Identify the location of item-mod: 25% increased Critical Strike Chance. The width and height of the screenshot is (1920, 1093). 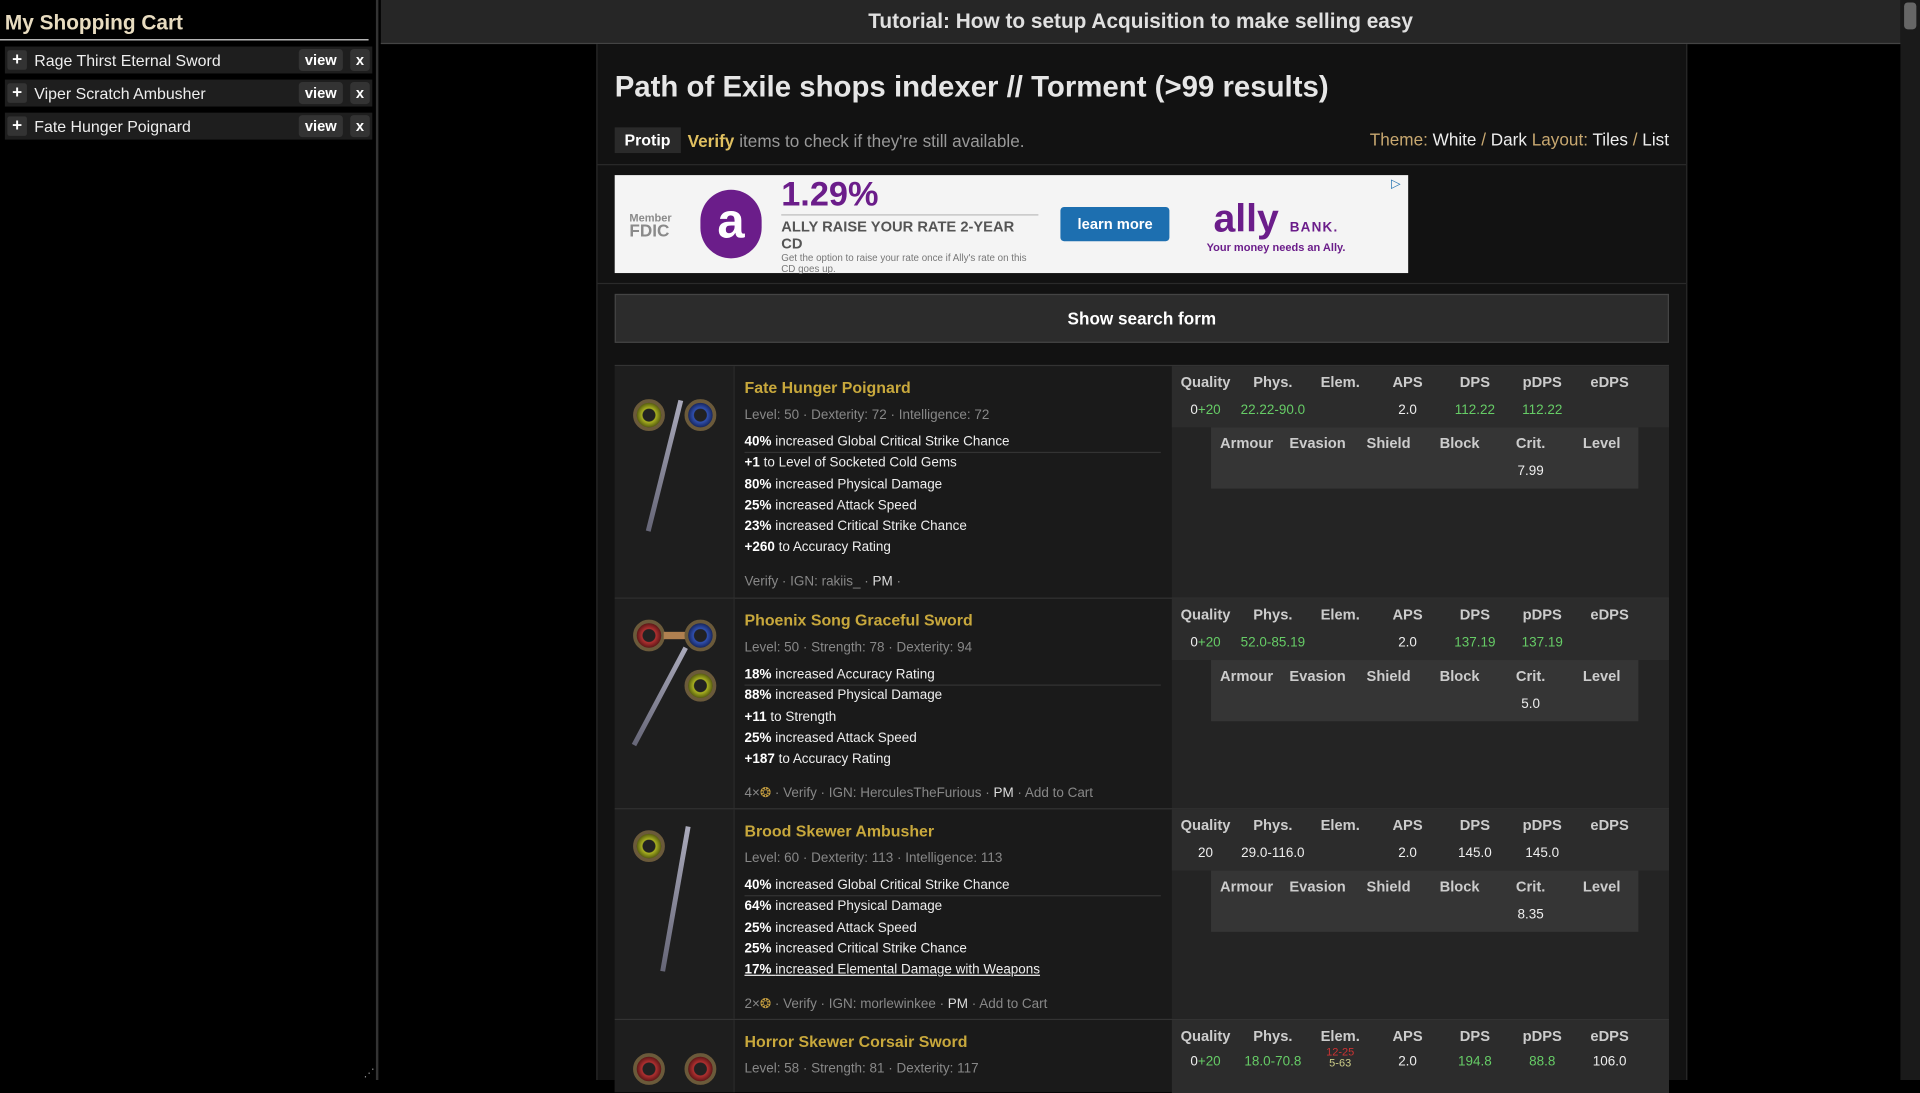
(855, 949).